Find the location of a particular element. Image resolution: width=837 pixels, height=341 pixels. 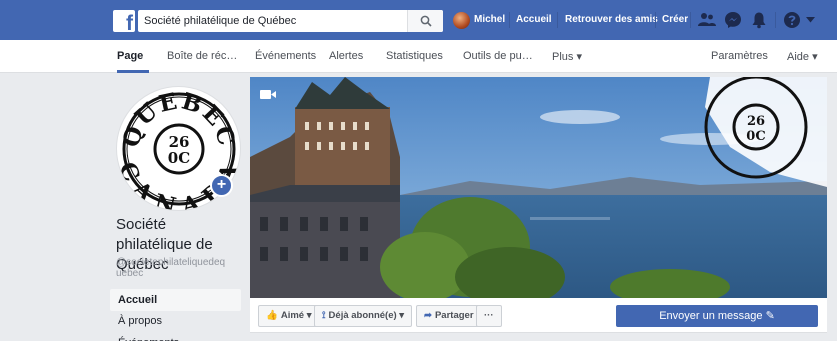

profile-link: Michel is located at coordinates (489, 19).